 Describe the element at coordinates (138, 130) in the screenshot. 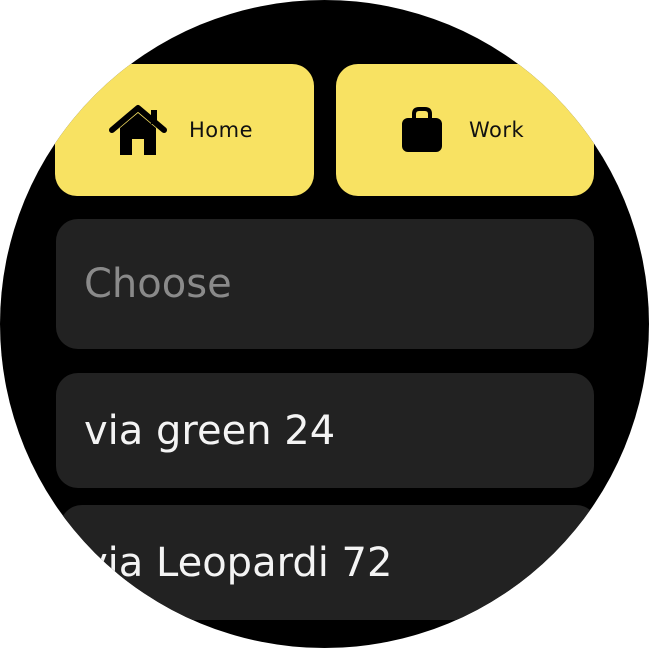

I see `house-icon` at that location.